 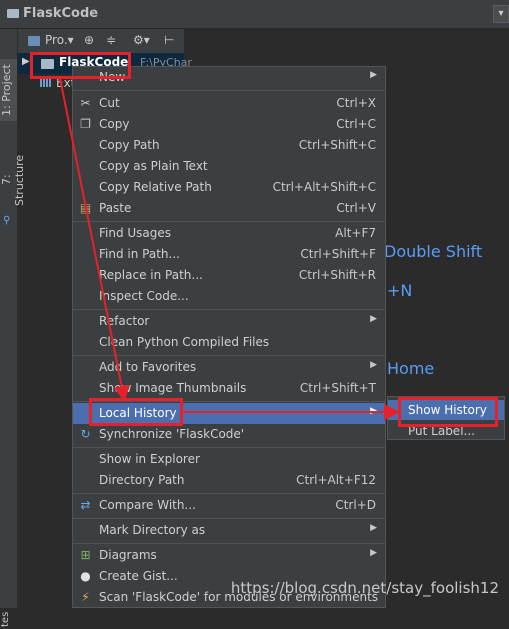 What do you see at coordinates (8, 619) in the screenshot?
I see `bottom-tool-tab: tes` at bounding box center [8, 619].